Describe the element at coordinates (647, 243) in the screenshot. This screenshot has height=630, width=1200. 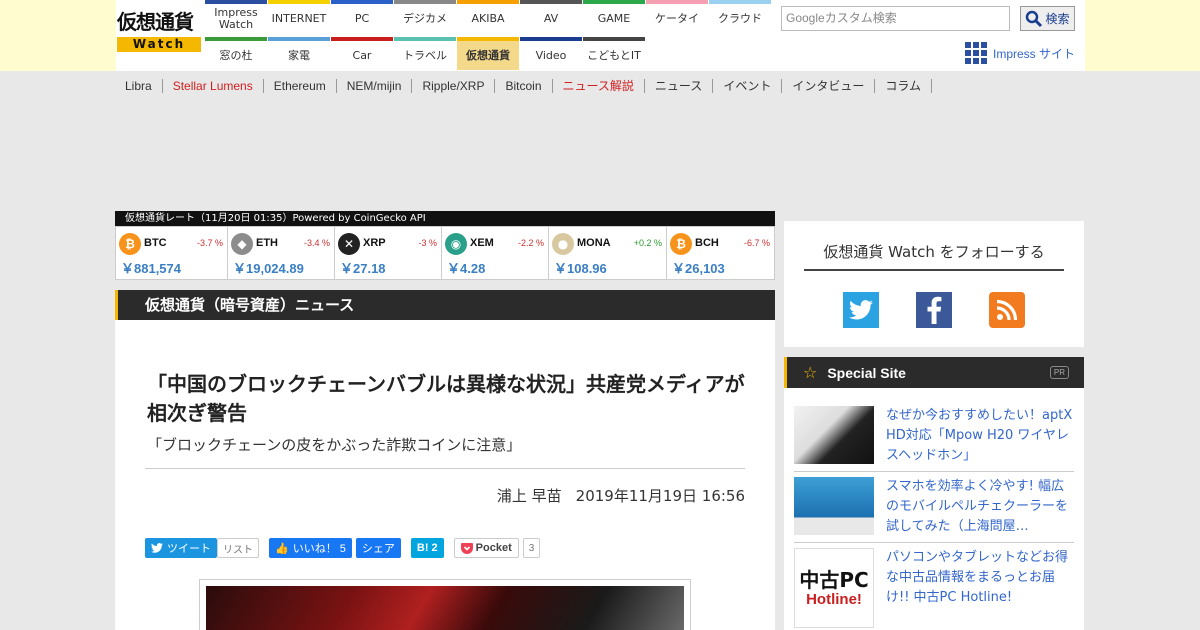
I see `coin-change: +0.2 %` at that location.